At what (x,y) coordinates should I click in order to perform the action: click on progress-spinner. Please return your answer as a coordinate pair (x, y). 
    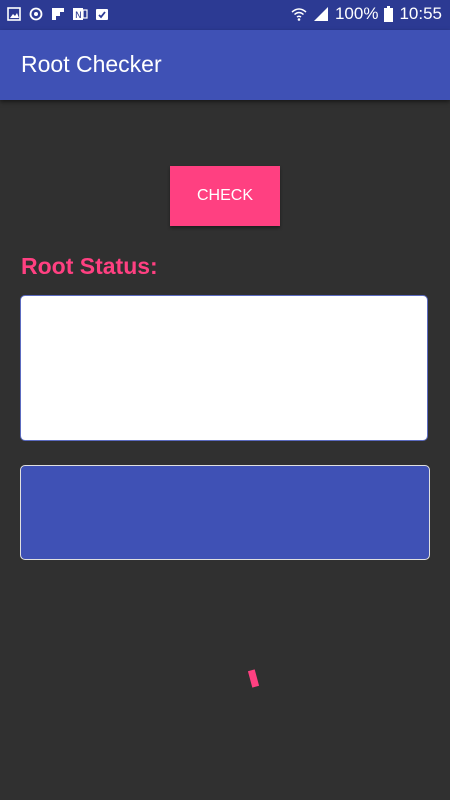
    Looking at the image, I should click on (253, 678).